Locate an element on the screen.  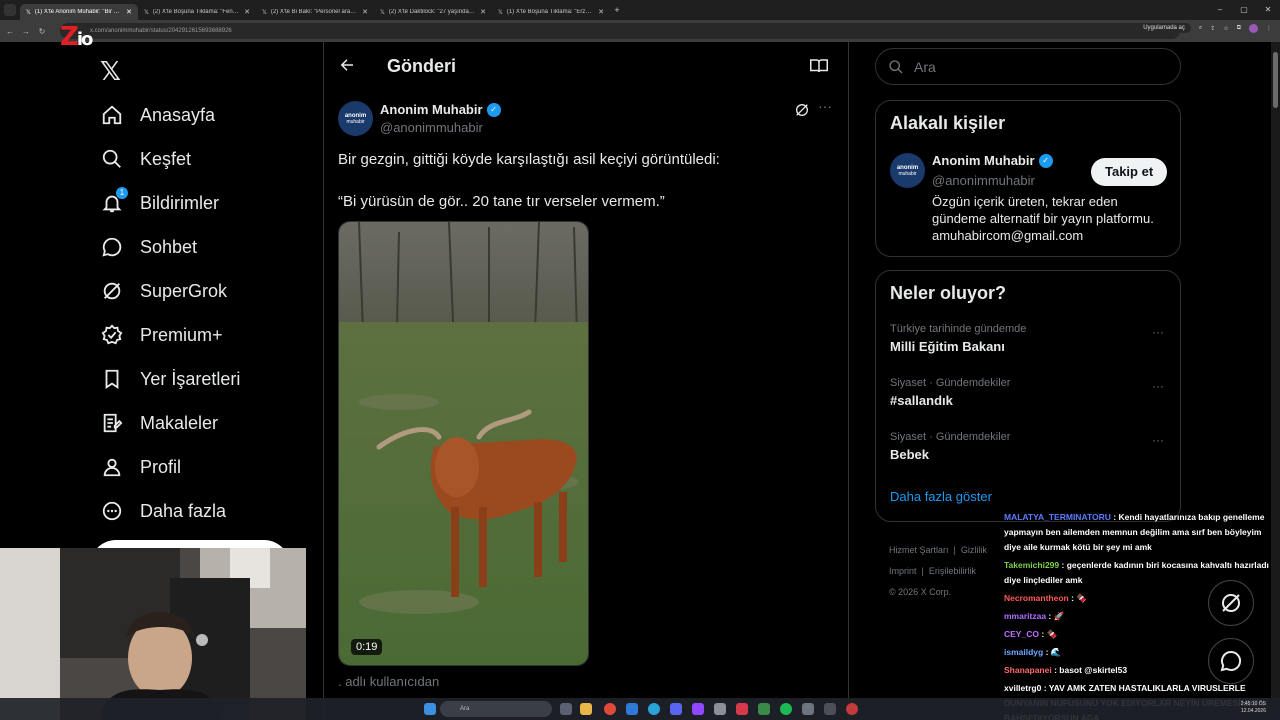
sidebar-item-keşfet: Keşfet is located at coordinates (145, 159).